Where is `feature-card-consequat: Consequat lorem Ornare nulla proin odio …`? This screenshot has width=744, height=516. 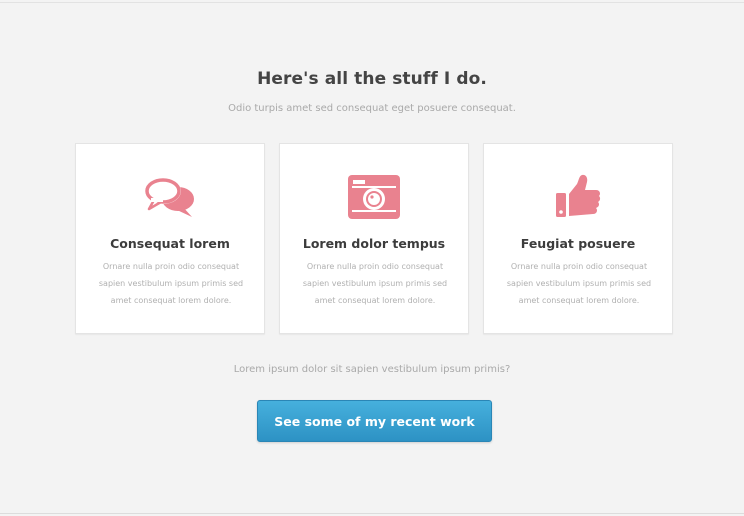
feature-card-consequat: Consequat lorem Ornare nulla proin odio … is located at coordinates (170, 238).